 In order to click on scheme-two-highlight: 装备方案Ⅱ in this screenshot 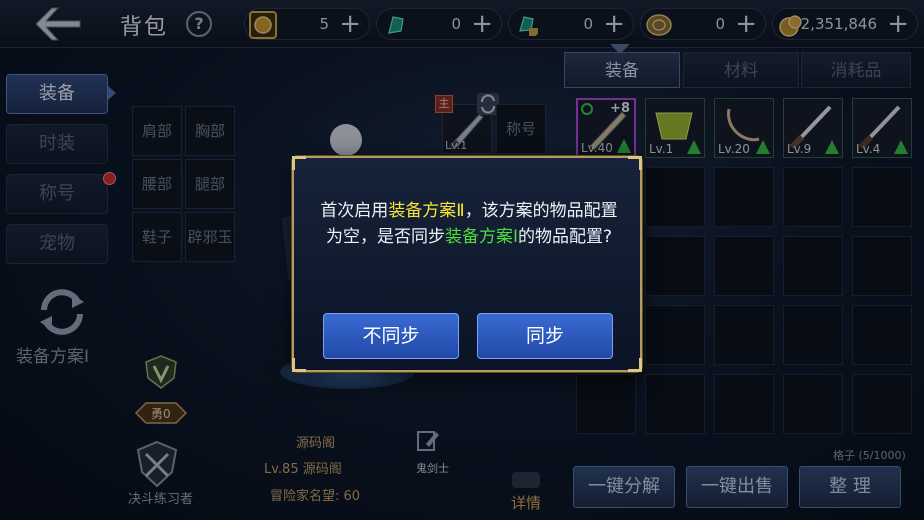, I will do `click(426, 211)`.